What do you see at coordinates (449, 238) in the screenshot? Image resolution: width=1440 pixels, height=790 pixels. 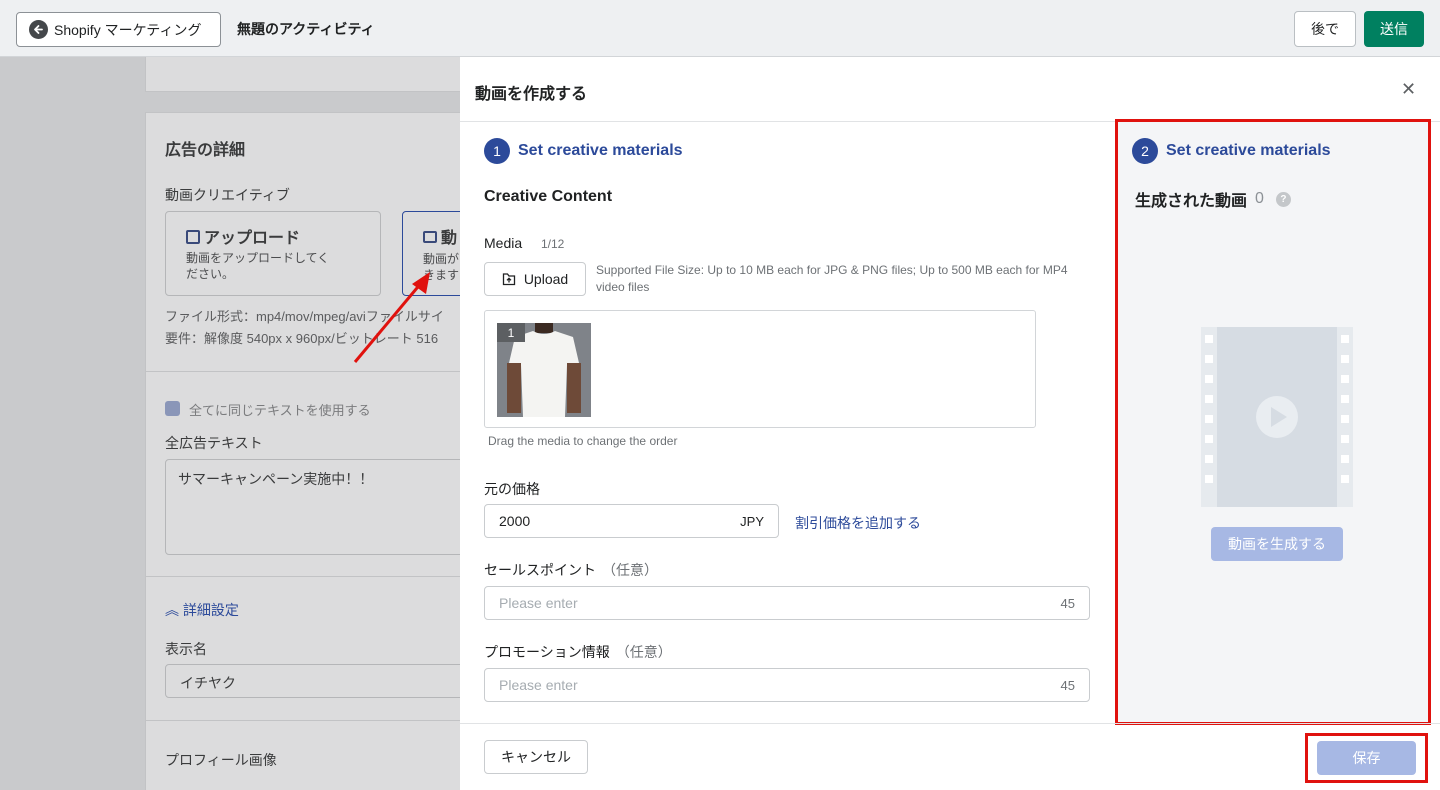 I see `generate-option-title: 動` at bounding box center [449, 238].